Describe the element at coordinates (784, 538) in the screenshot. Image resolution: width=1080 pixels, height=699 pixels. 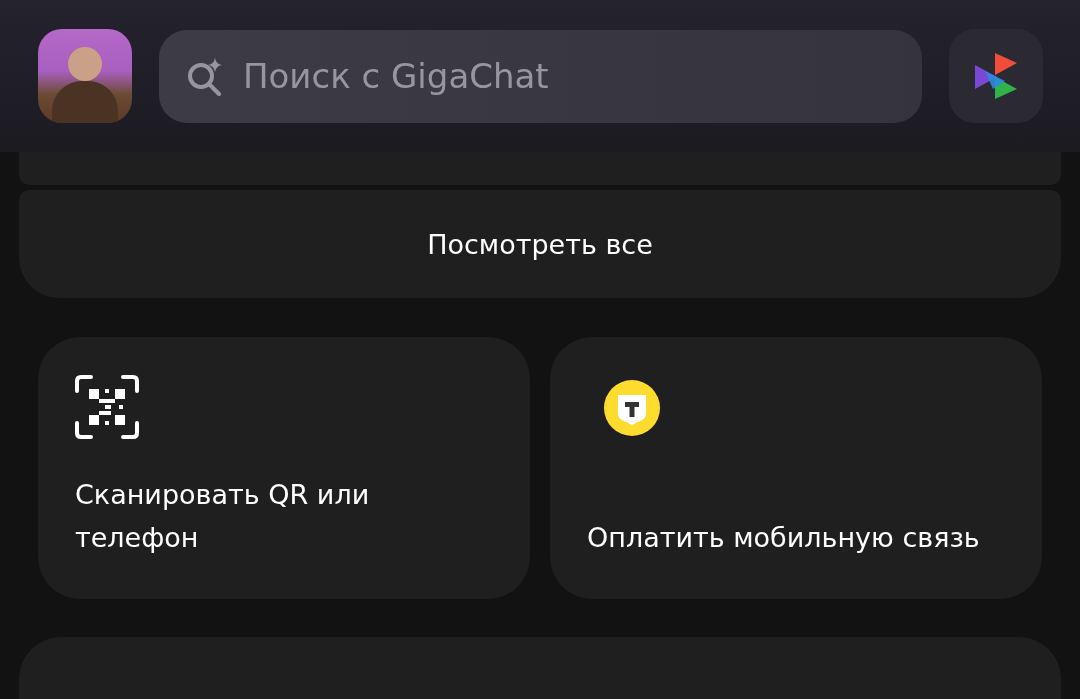
I see `tile-label: Оплатить мобильную связь` at that location.